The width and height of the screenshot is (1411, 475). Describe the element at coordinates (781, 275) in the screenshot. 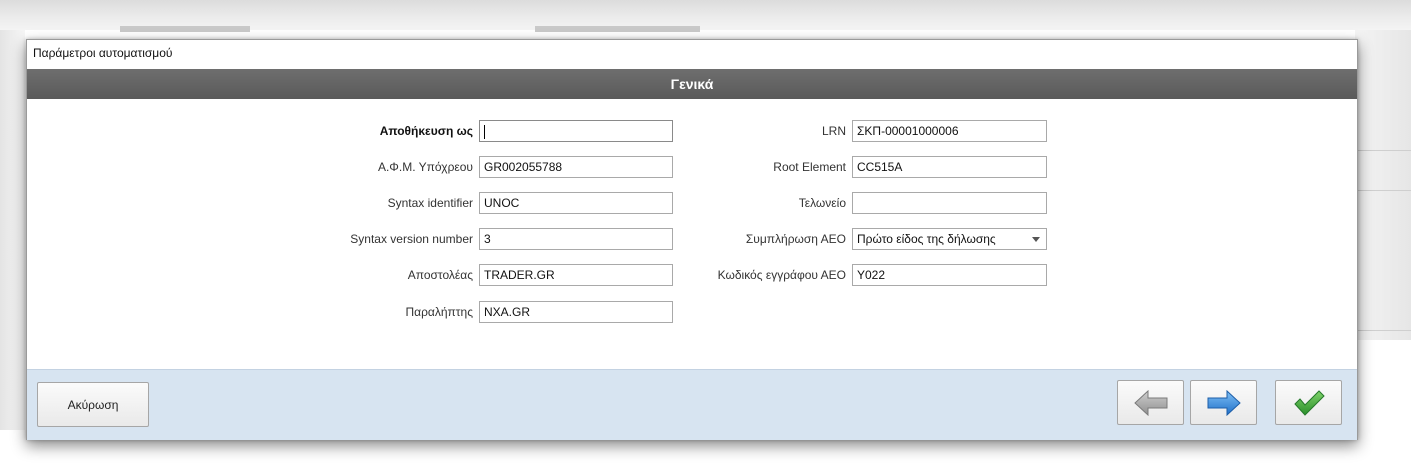

I see `aeo-doc-code-label: Κωδικός εγγράφου ΑΕΟ` at that location.